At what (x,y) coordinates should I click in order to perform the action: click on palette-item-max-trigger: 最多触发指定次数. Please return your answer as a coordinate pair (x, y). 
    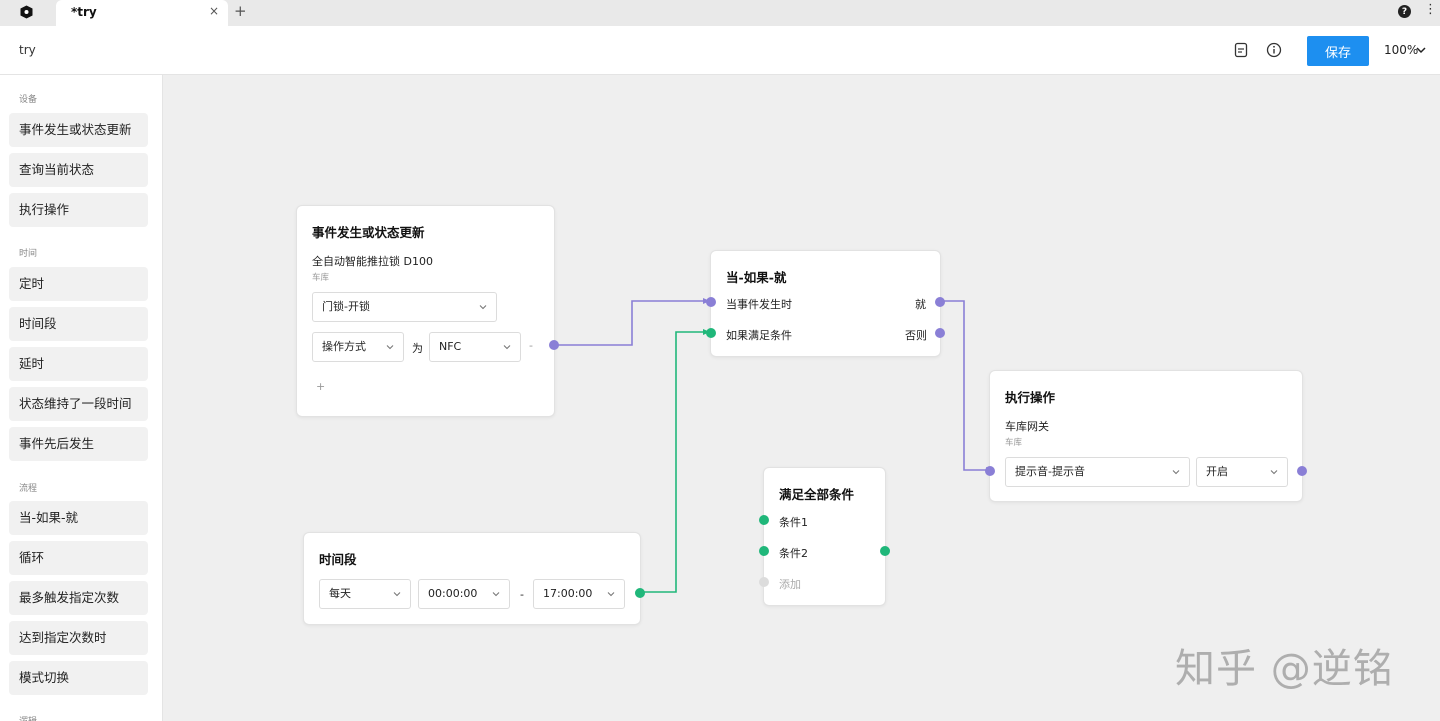
    Looking at the image, I should click on (78, 598).